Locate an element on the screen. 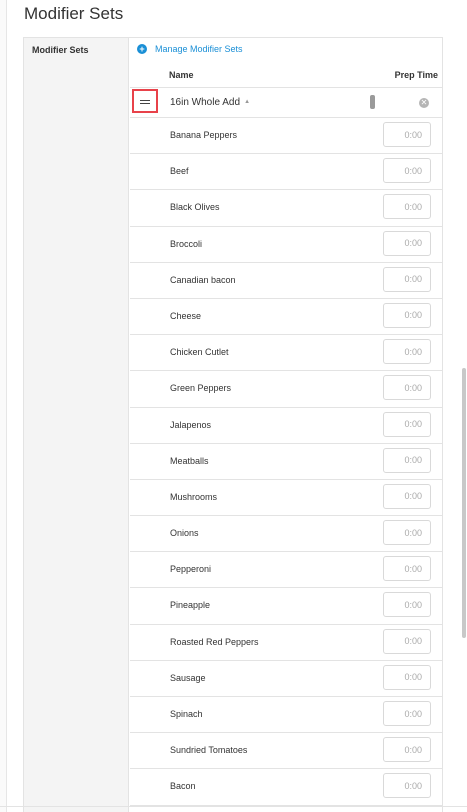 The width and height of the screenshot is (467, 812). modifier-row: Onions is located at coordinates (286, 534).